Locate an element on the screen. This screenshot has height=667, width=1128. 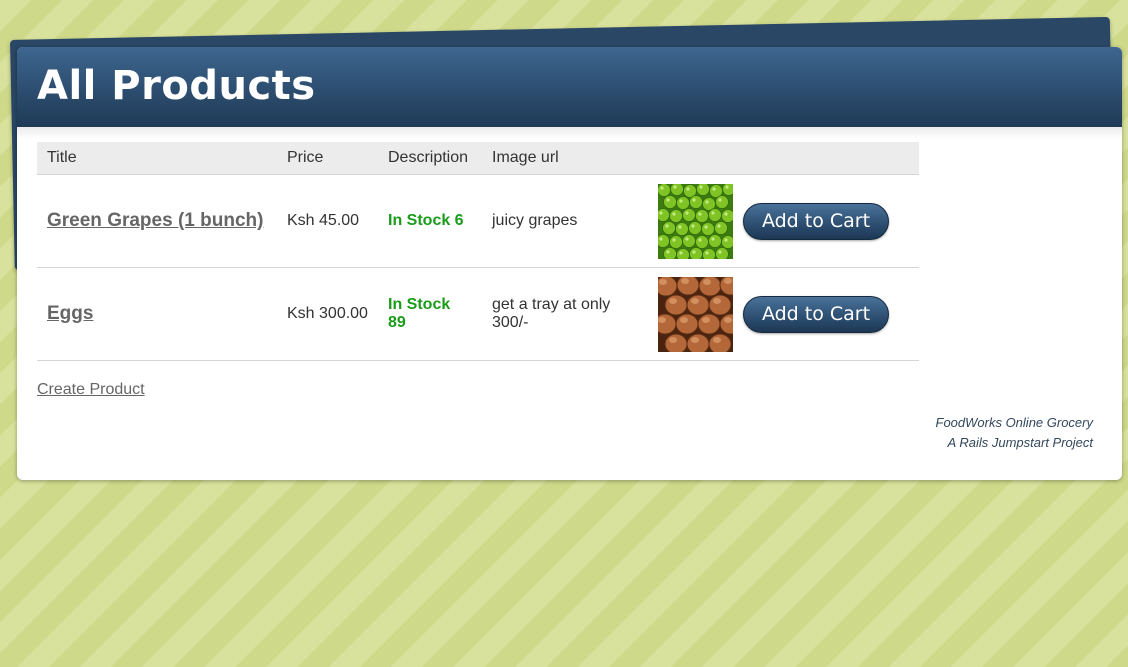
table-header-row: Title Price Description Image url is located at coordinates (478, 158).